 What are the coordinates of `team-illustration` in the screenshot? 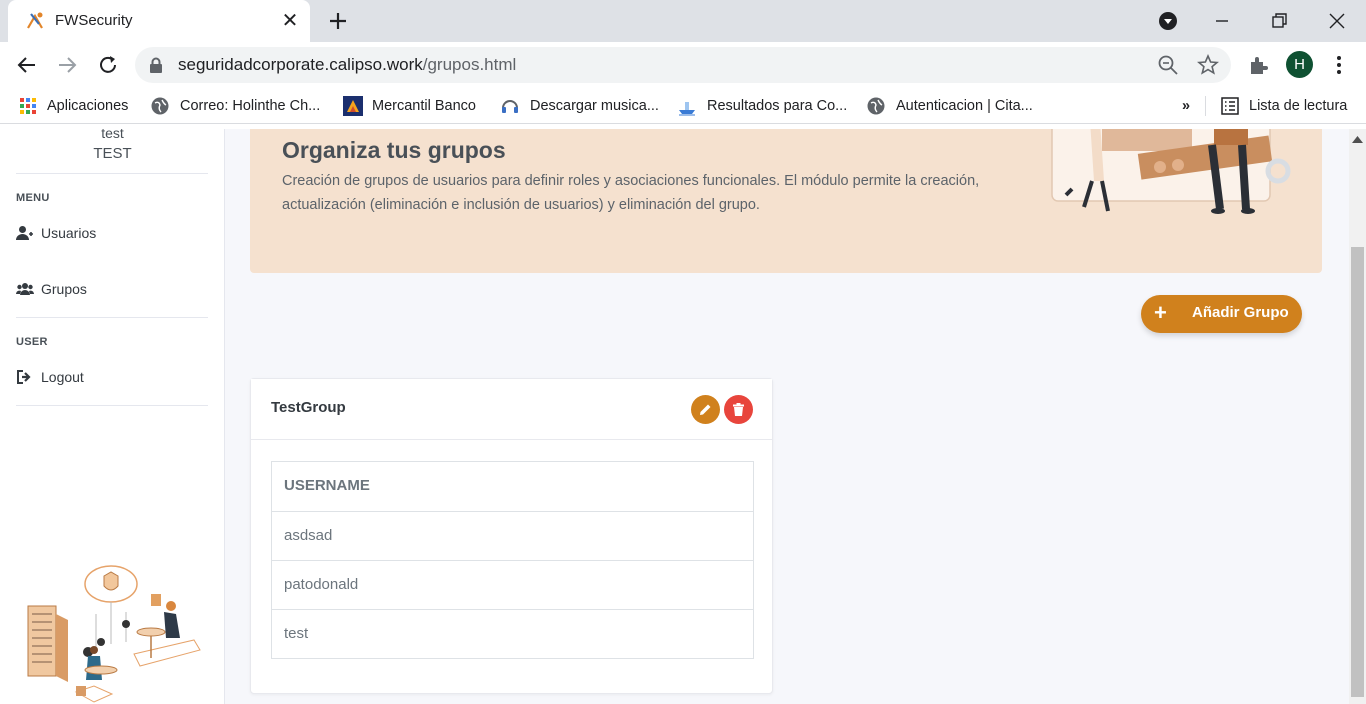 It's located at (1171, 171).